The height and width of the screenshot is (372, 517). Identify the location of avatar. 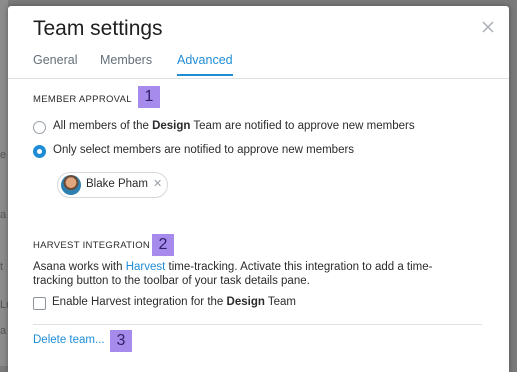
(71, 185).